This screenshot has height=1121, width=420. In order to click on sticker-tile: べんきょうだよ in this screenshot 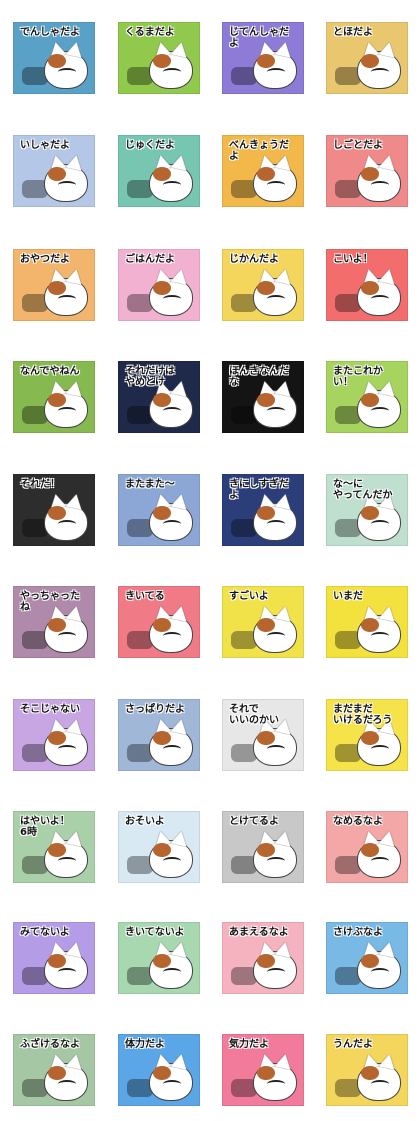, I will do `click(263, 171)`.